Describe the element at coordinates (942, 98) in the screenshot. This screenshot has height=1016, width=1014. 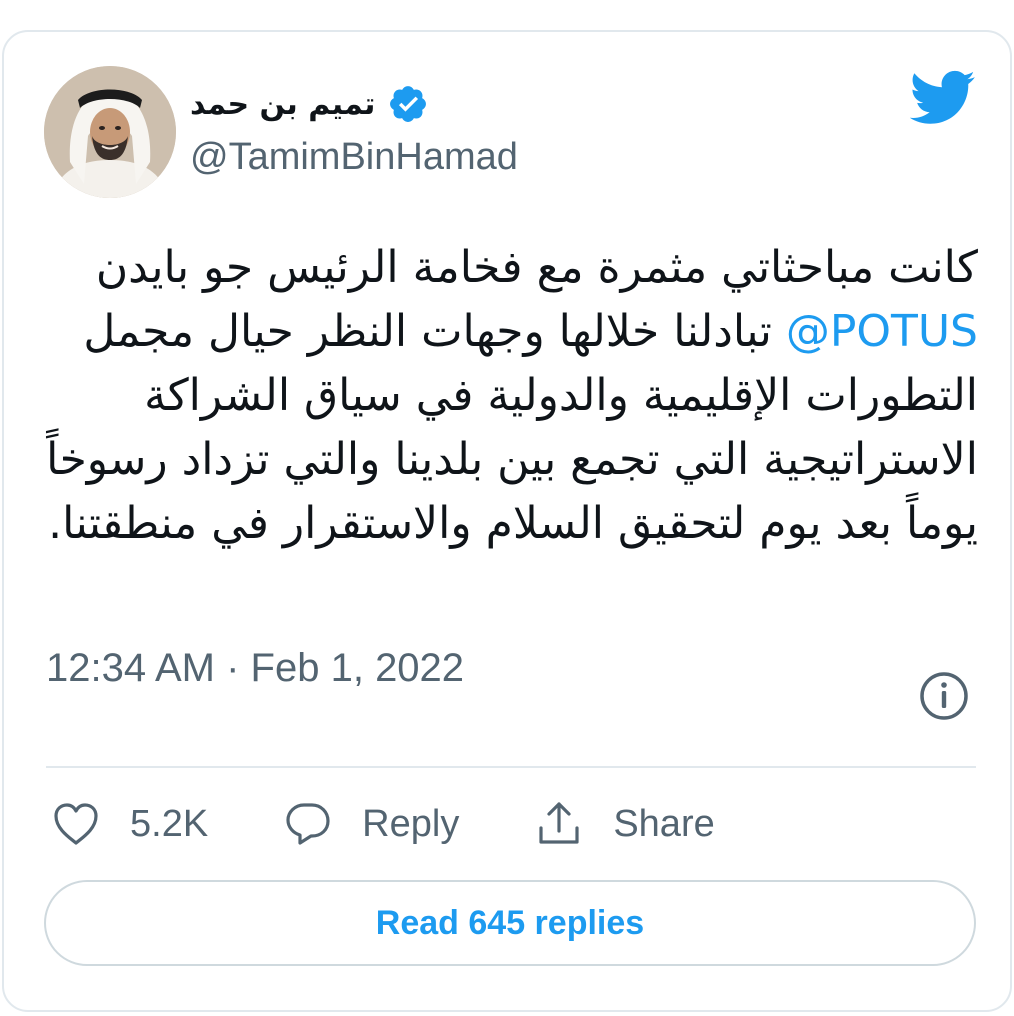
I see `twitter-bird-icon` at that location.